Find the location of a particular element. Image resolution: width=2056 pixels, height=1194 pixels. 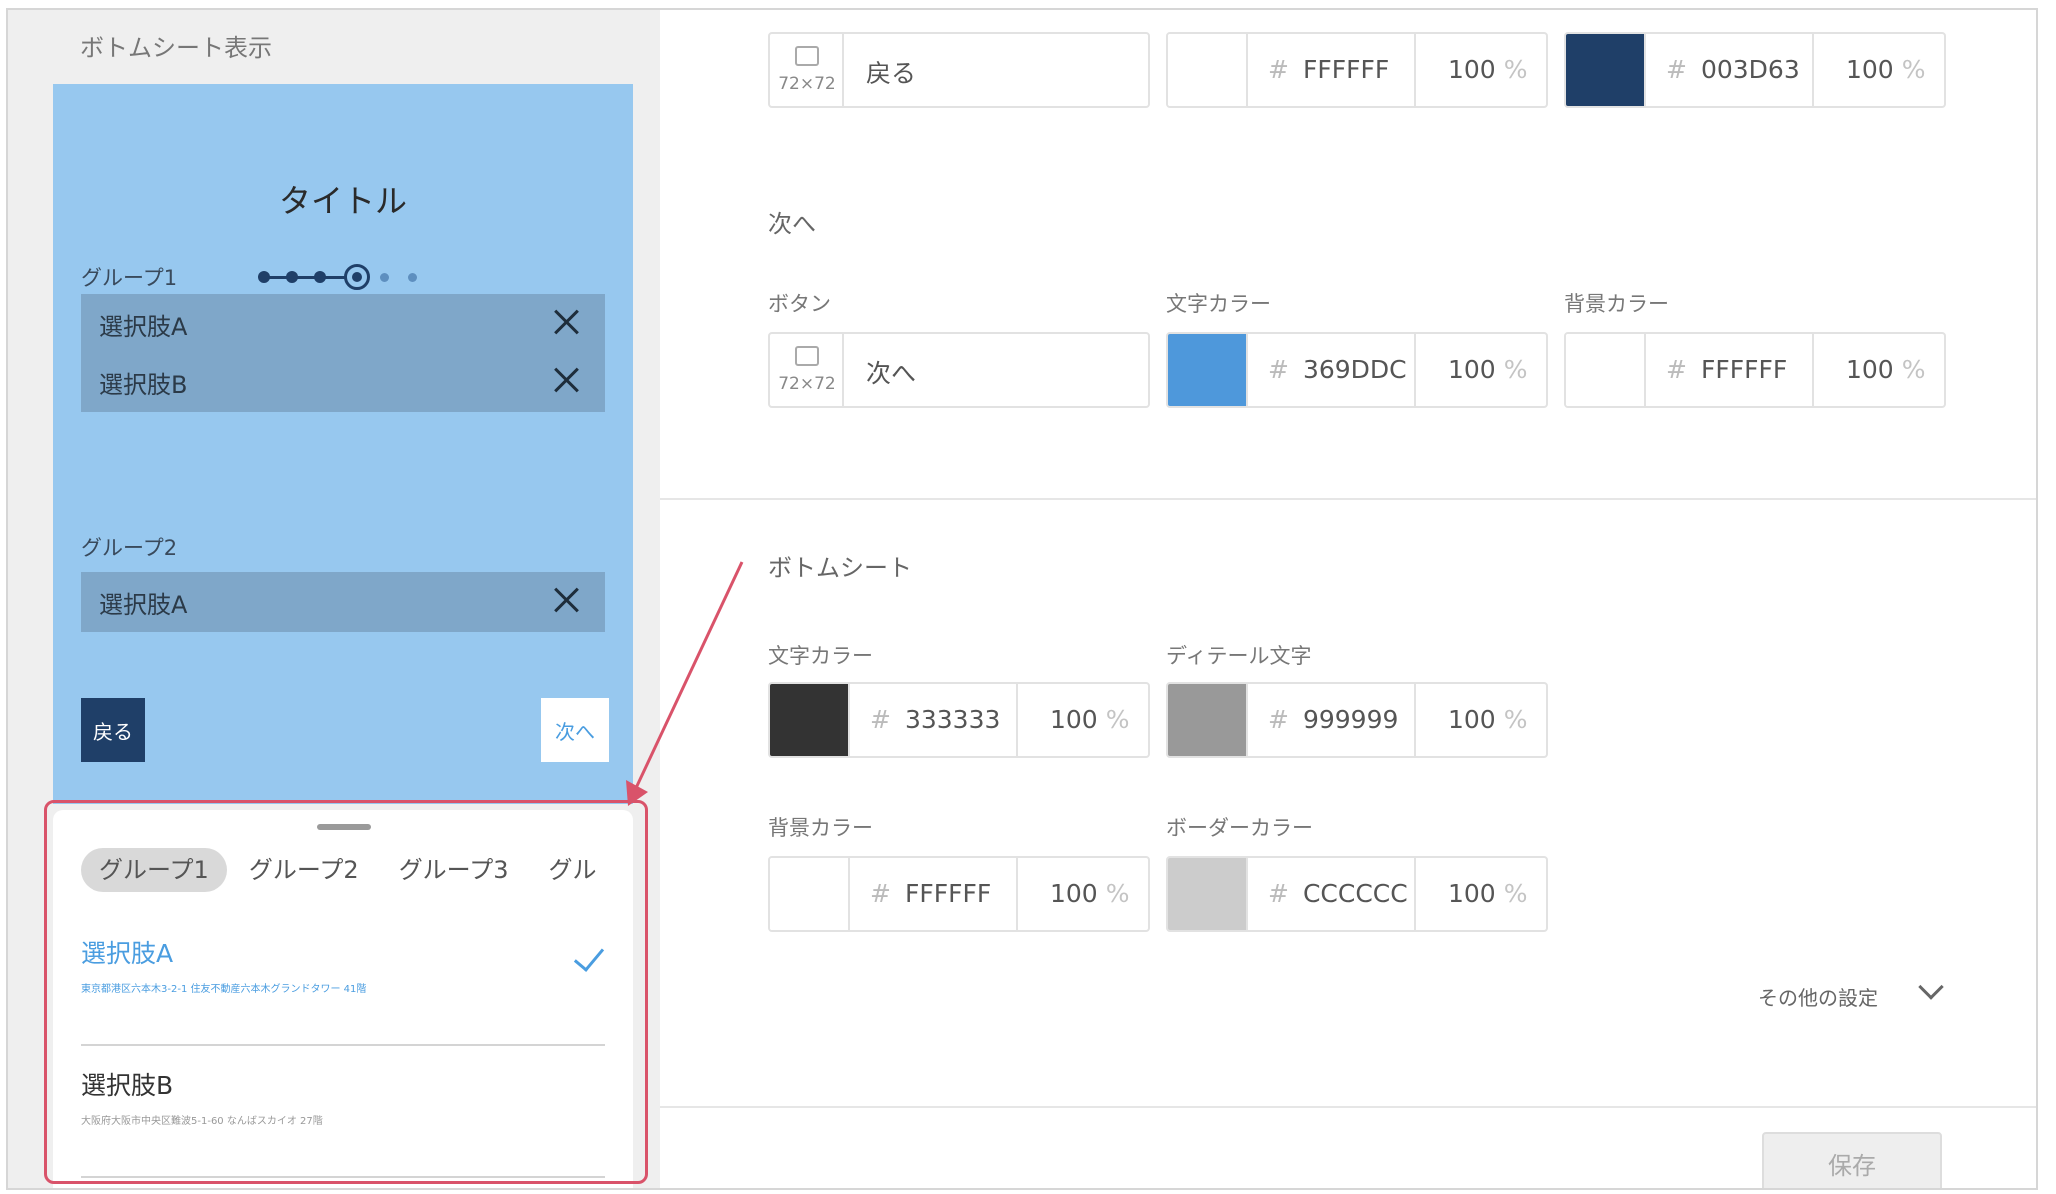

back-bg-color-field: #003D63 100% is located at coordinates (1755, 70).